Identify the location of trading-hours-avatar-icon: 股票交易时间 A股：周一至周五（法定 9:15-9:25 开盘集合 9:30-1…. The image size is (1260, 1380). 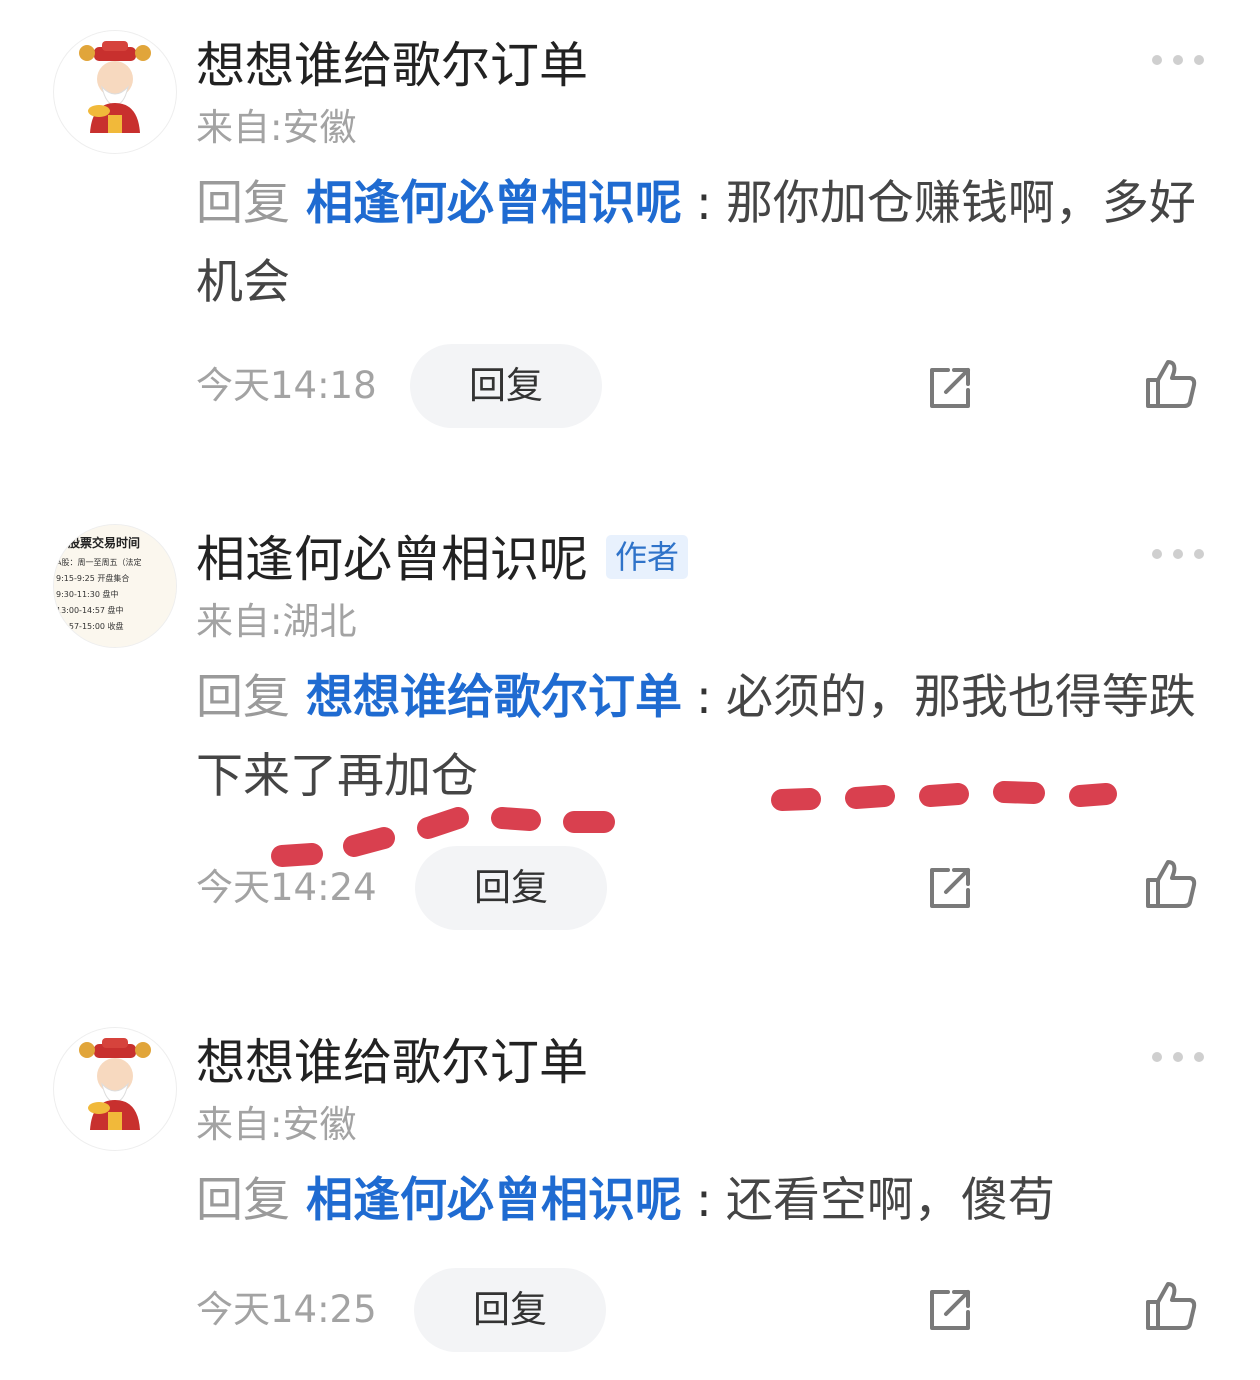
(115, 586).